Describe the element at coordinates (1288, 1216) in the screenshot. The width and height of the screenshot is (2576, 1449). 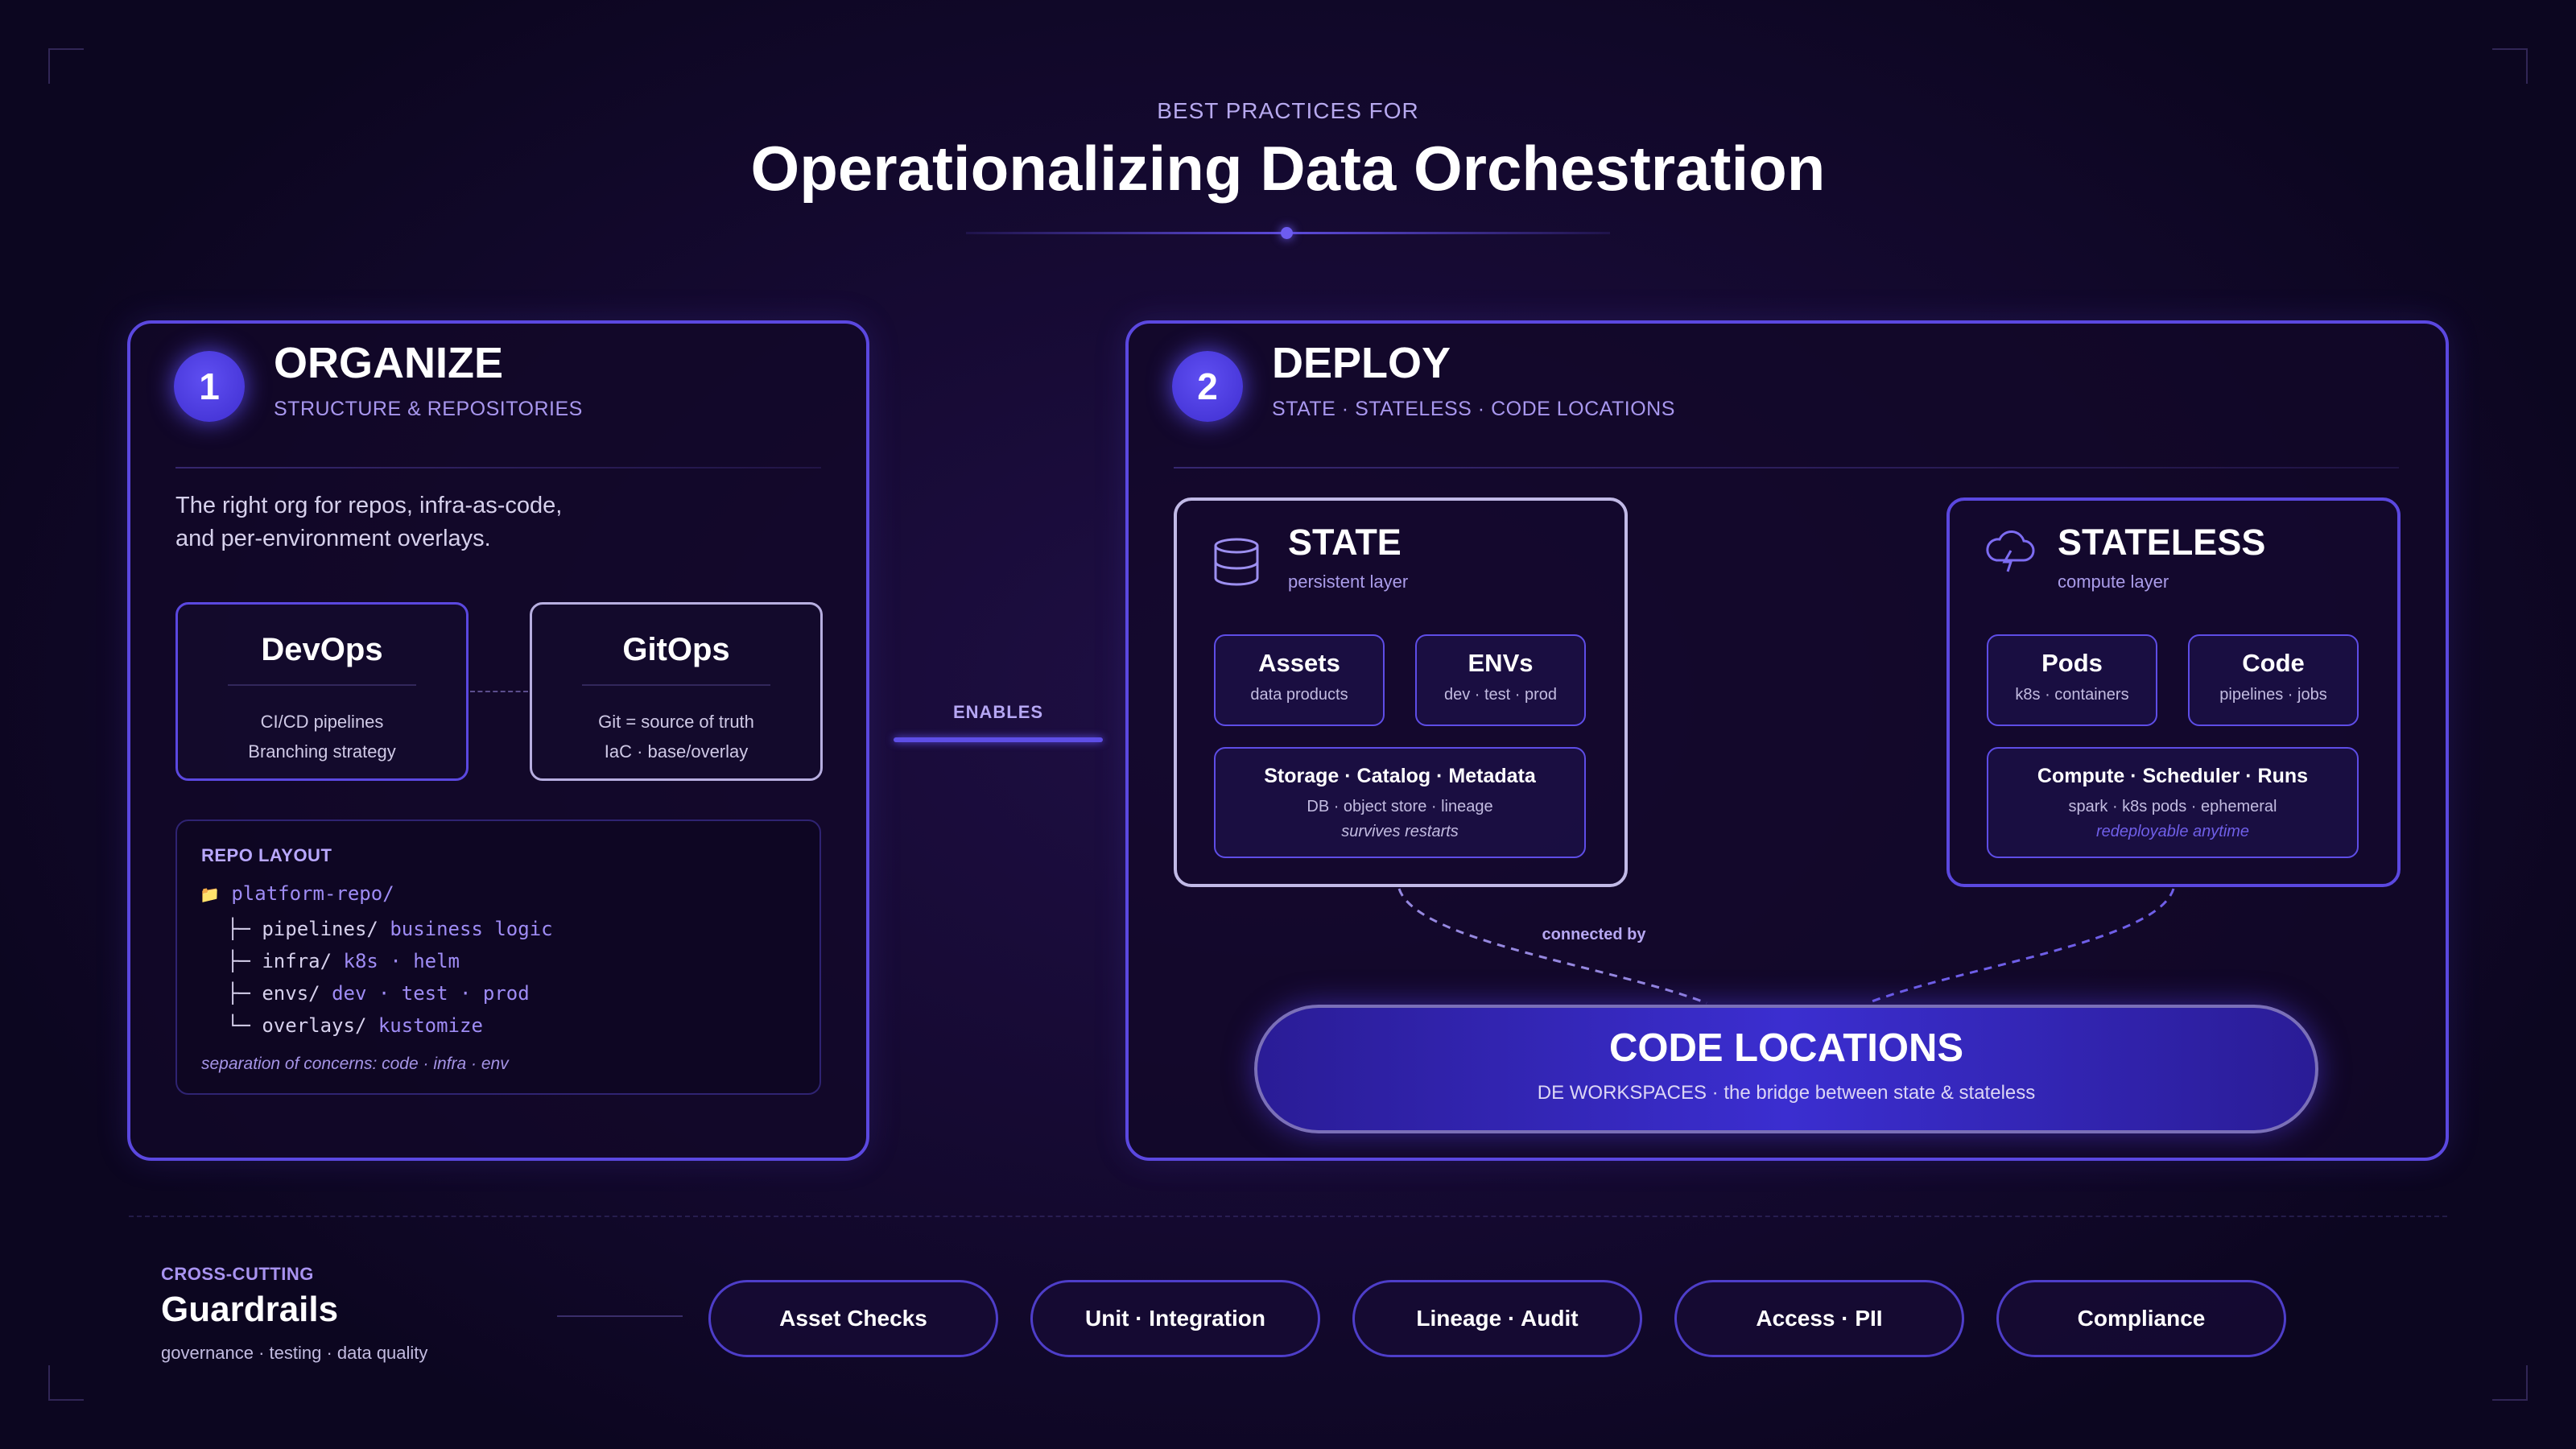
I see `footer-divider` at that location.